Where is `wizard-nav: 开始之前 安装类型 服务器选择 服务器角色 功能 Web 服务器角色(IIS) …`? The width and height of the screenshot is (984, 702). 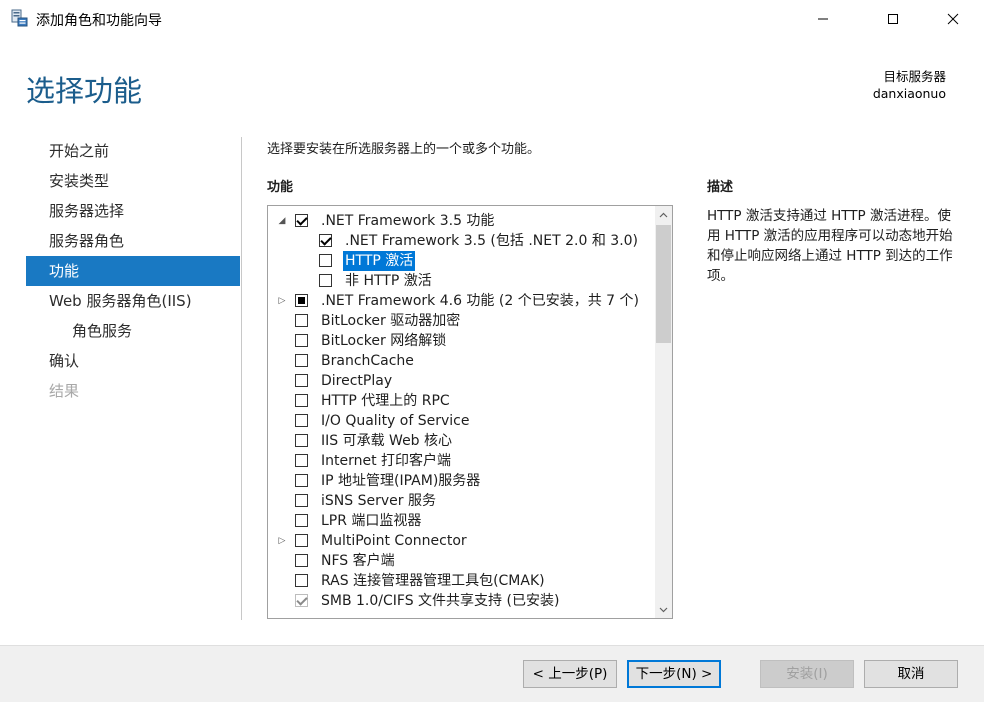 wizard-nav: 开始之前 安装类型 服务器选择 服务器角色 功能 Web 服务器角色(IIS) … is located at coordinates (133, 271).